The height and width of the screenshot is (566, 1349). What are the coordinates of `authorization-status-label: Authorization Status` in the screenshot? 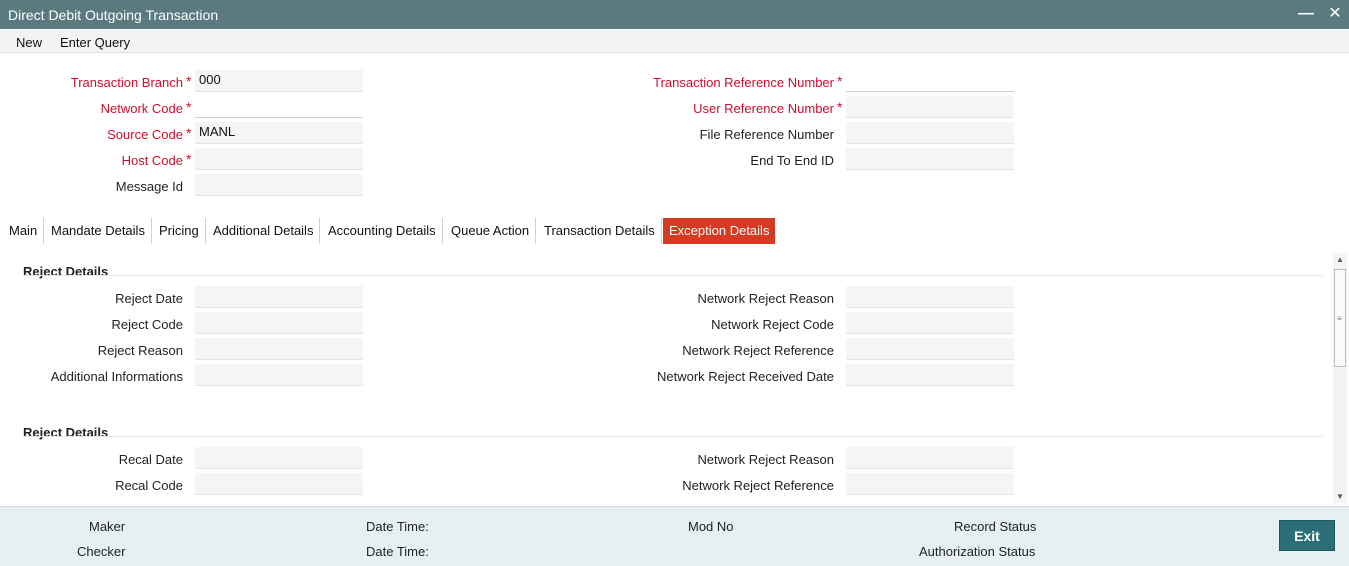 It's located at (977, 551).